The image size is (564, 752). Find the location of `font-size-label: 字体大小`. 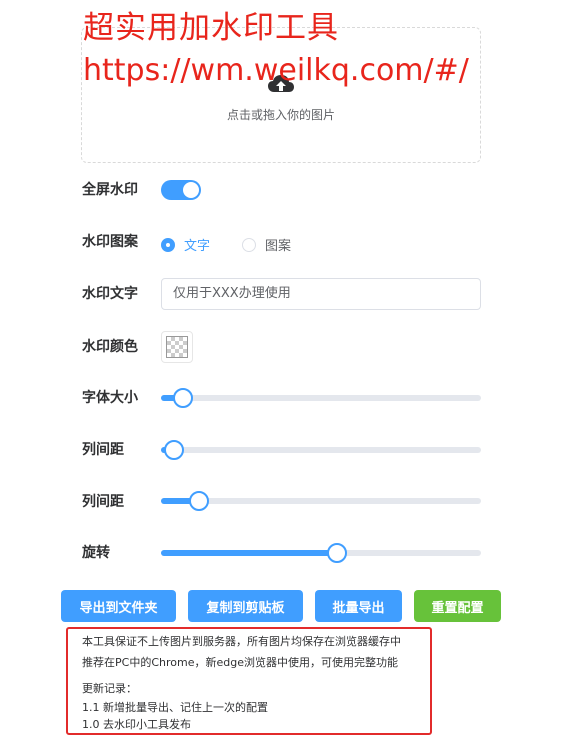

font-size-label: 字体大小 is located at coordinates (110, 398).